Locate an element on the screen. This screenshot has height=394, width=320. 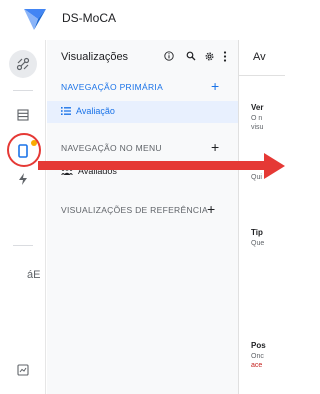
detail-heading: Tip is located at coordinates (257, 232).